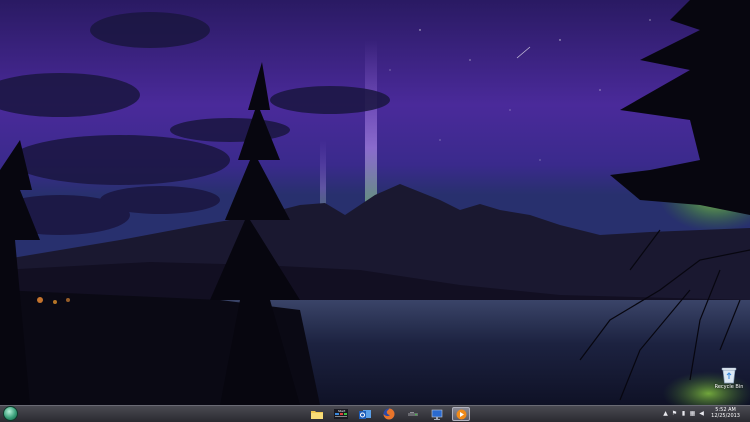  I want to click on clock-date: 12/25/2013, so click(725, 416).